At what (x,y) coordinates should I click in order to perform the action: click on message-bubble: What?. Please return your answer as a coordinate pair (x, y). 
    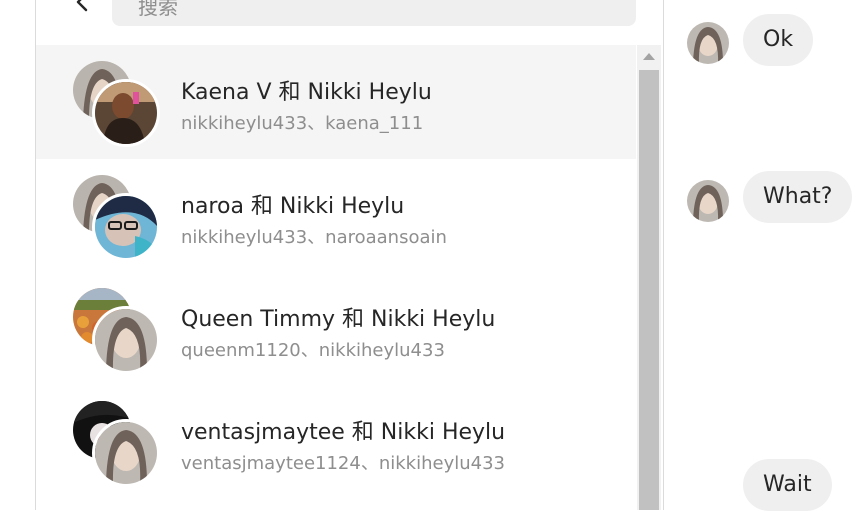
    Looking at the image, I should click on (798, 197).